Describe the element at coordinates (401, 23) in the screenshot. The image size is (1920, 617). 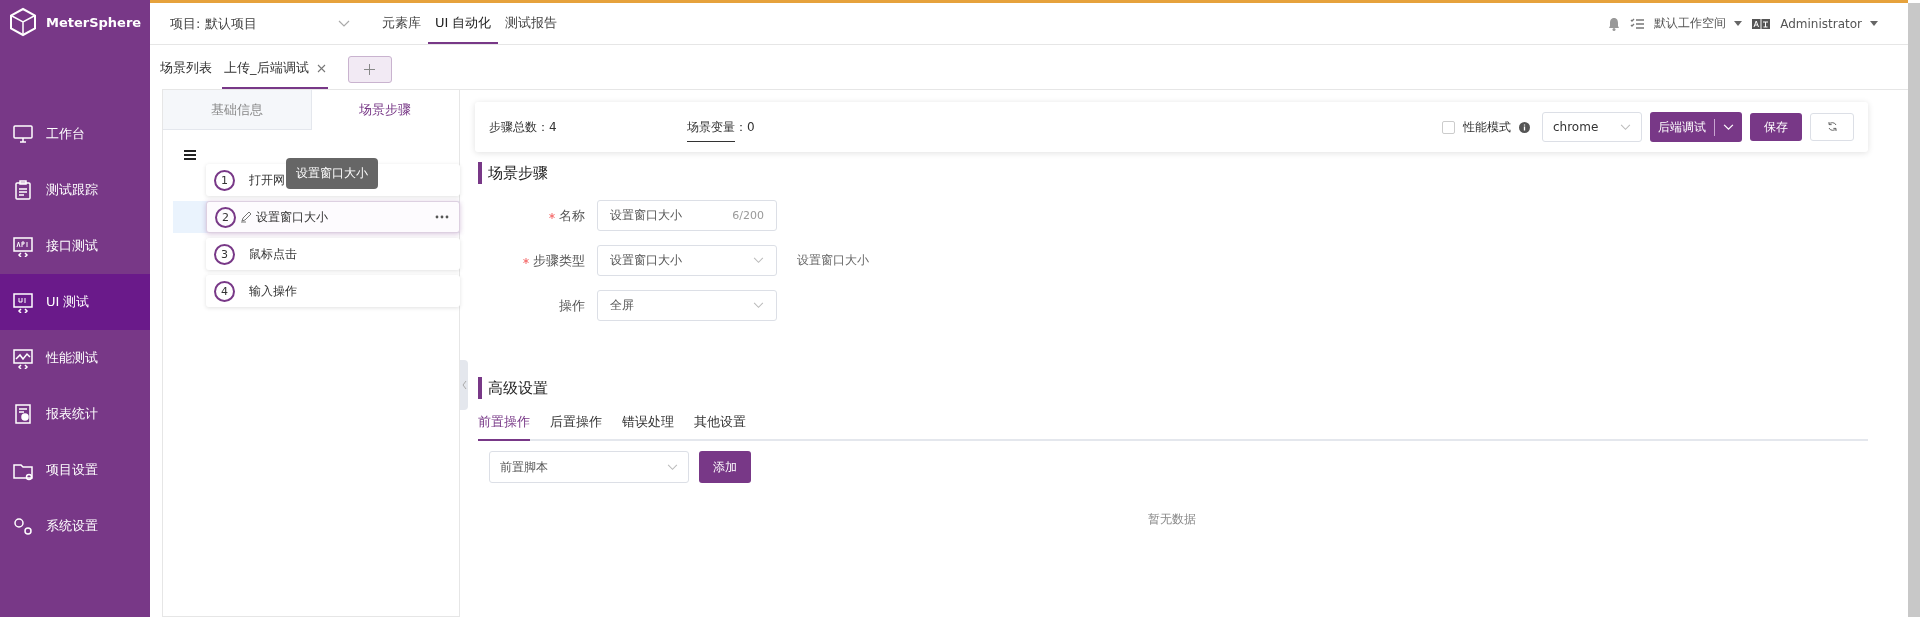
I see `nav-tab: 元素库` at that location.